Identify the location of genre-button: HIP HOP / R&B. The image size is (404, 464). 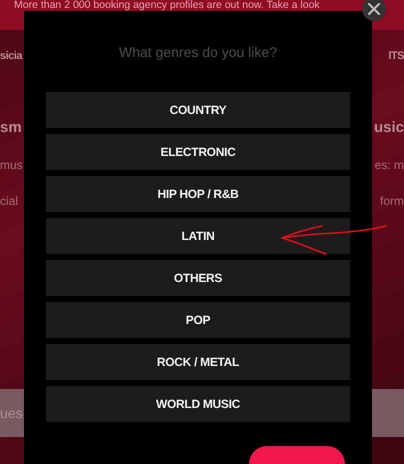
(198, 194).